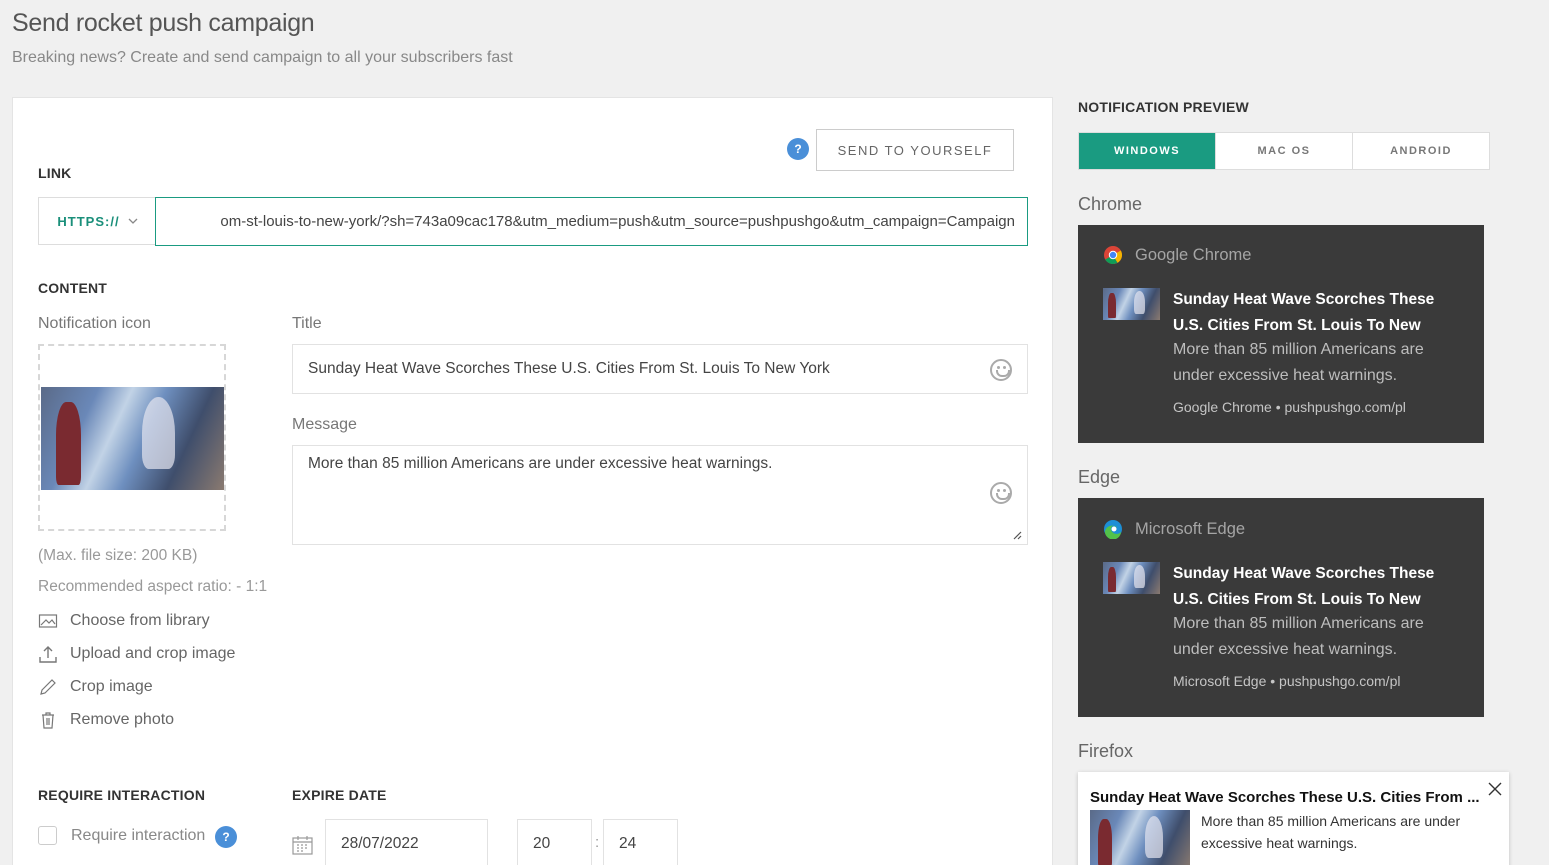 The height and width of the screenshot is (865, 1549). What do you see at coordinates (324, 424) in the screenshot?
I see `message-label: Message` at bounding box center [324, 424].